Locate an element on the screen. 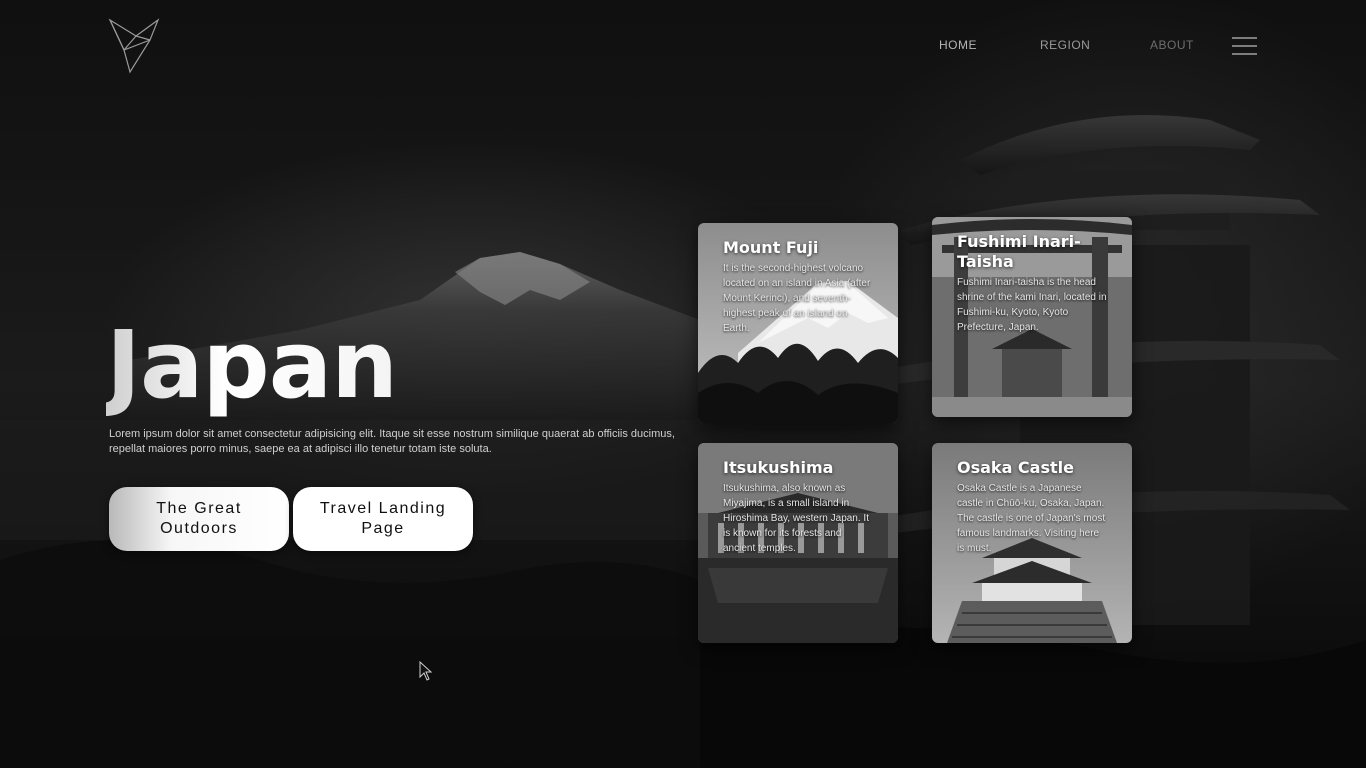 This screenshot has width=1366, height=768. nav-home: HOME is located at coordinates (958, 45).